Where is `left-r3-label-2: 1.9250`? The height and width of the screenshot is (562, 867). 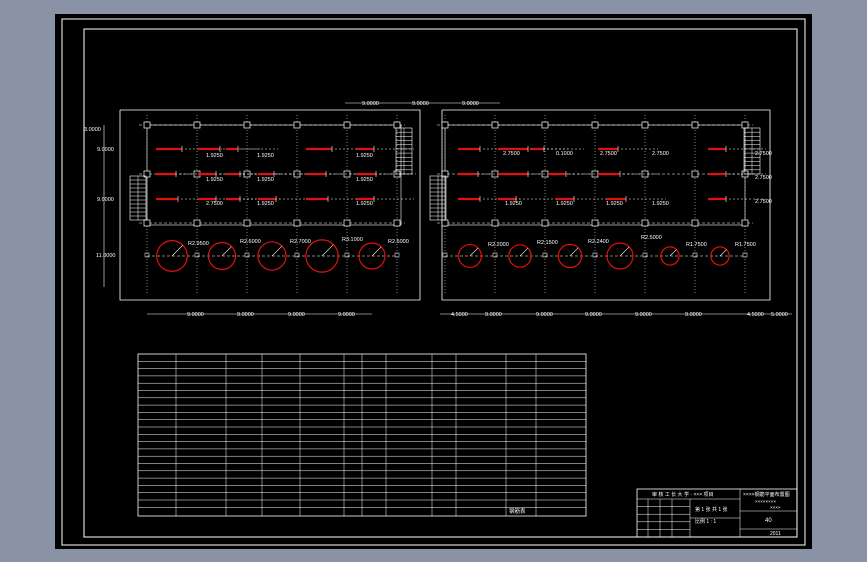
left-r3-label-2: 1.9250 is located at coordinates (265, 204).